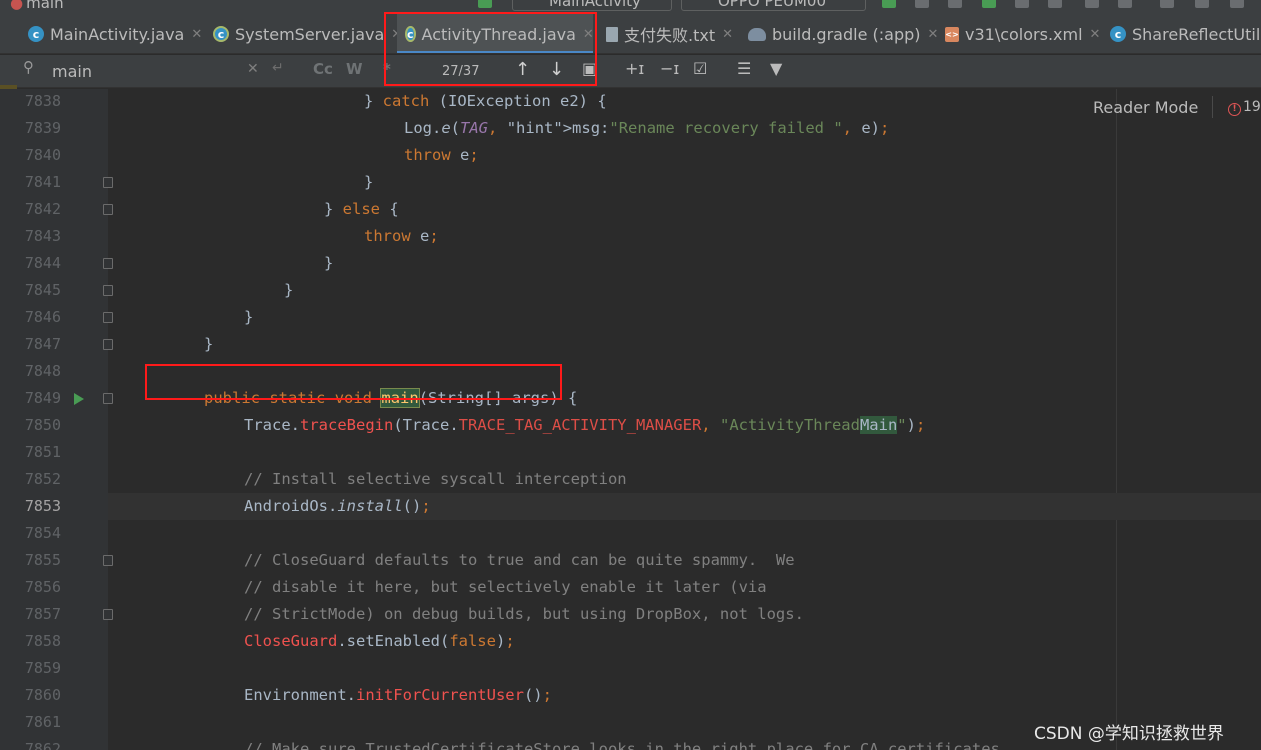  Describe the element at coordinates (592, 5) in the screenshot. I see `run-config-selector: MainActivity` at that location.